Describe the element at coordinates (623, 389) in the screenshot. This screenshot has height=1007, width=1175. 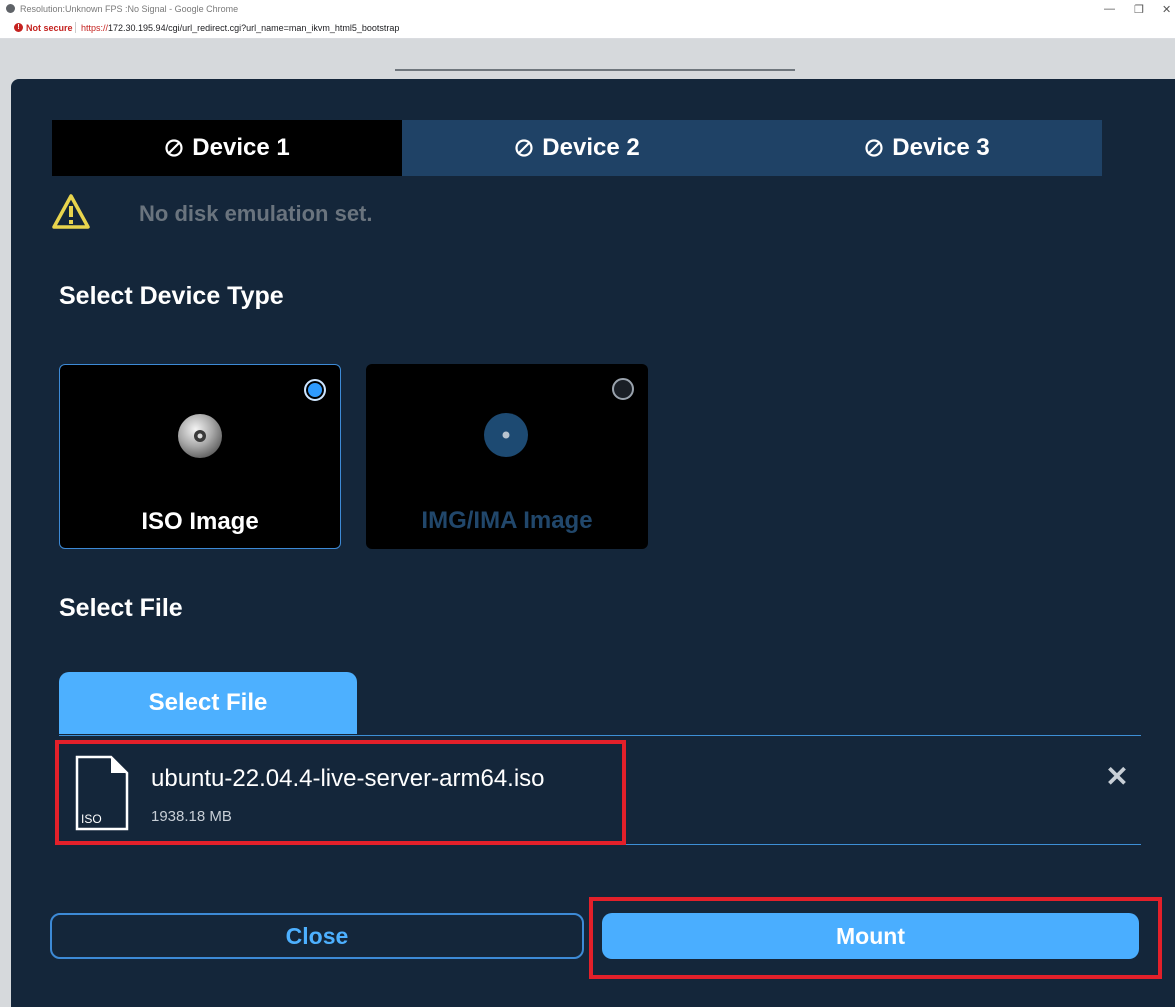
I see `img-ima-image-radio` at that location.